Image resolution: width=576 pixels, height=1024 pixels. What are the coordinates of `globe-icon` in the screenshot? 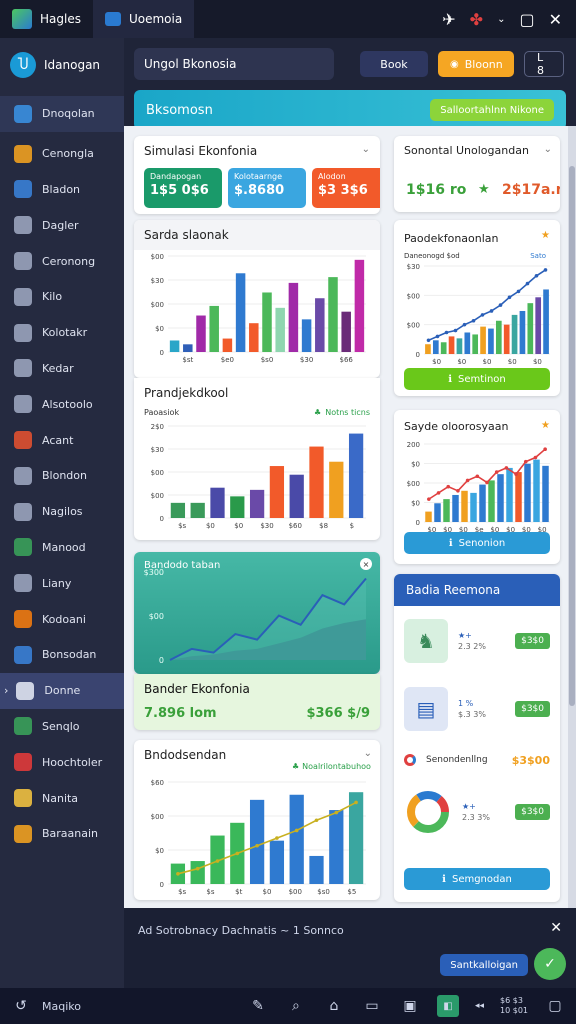 It's located at (23, 113).